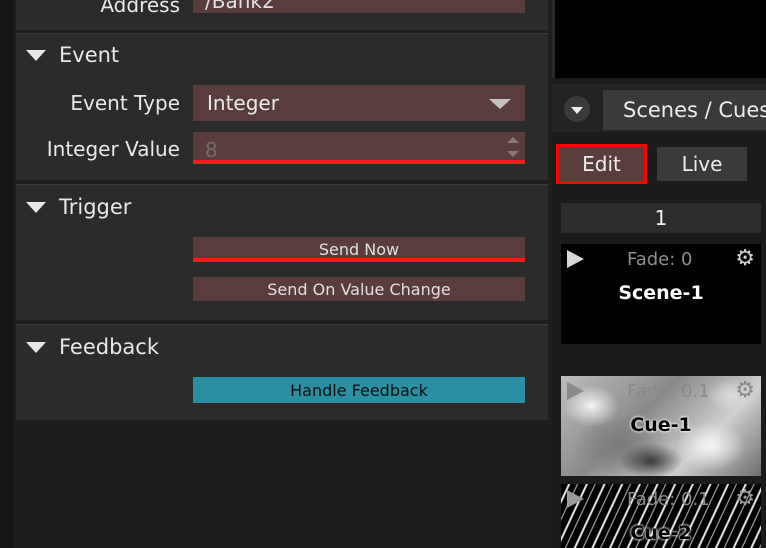 The height and width of the screenshot is (548, 766). What do you see at coordinates (359, 260) in the screenshot?
I see `send-now-underline` at bounding box center [359, 260].